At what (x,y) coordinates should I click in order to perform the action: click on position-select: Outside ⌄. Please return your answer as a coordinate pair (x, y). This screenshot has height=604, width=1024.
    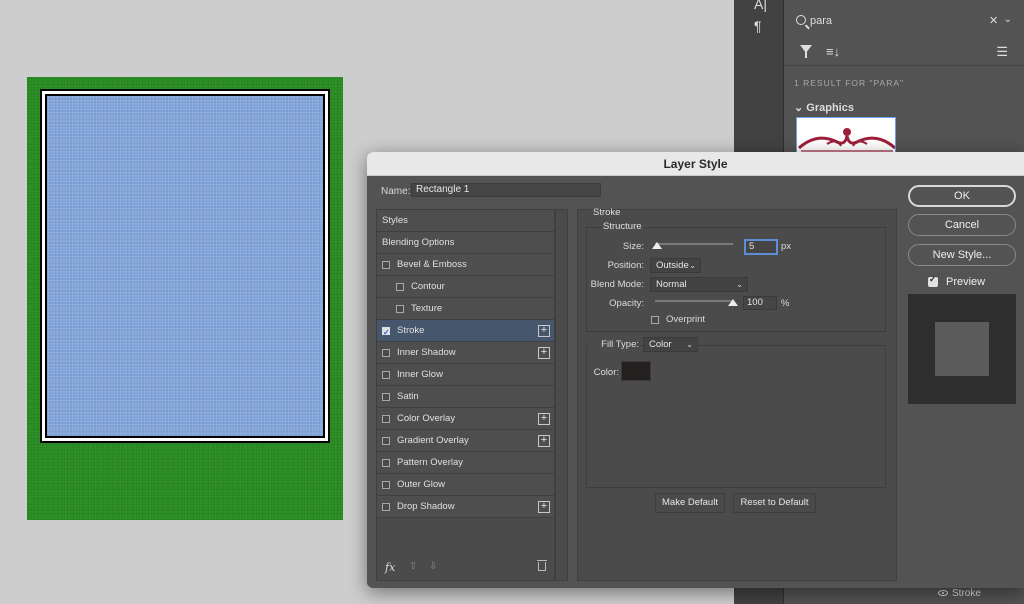
    Looking at the image, I should click on (675, 265).